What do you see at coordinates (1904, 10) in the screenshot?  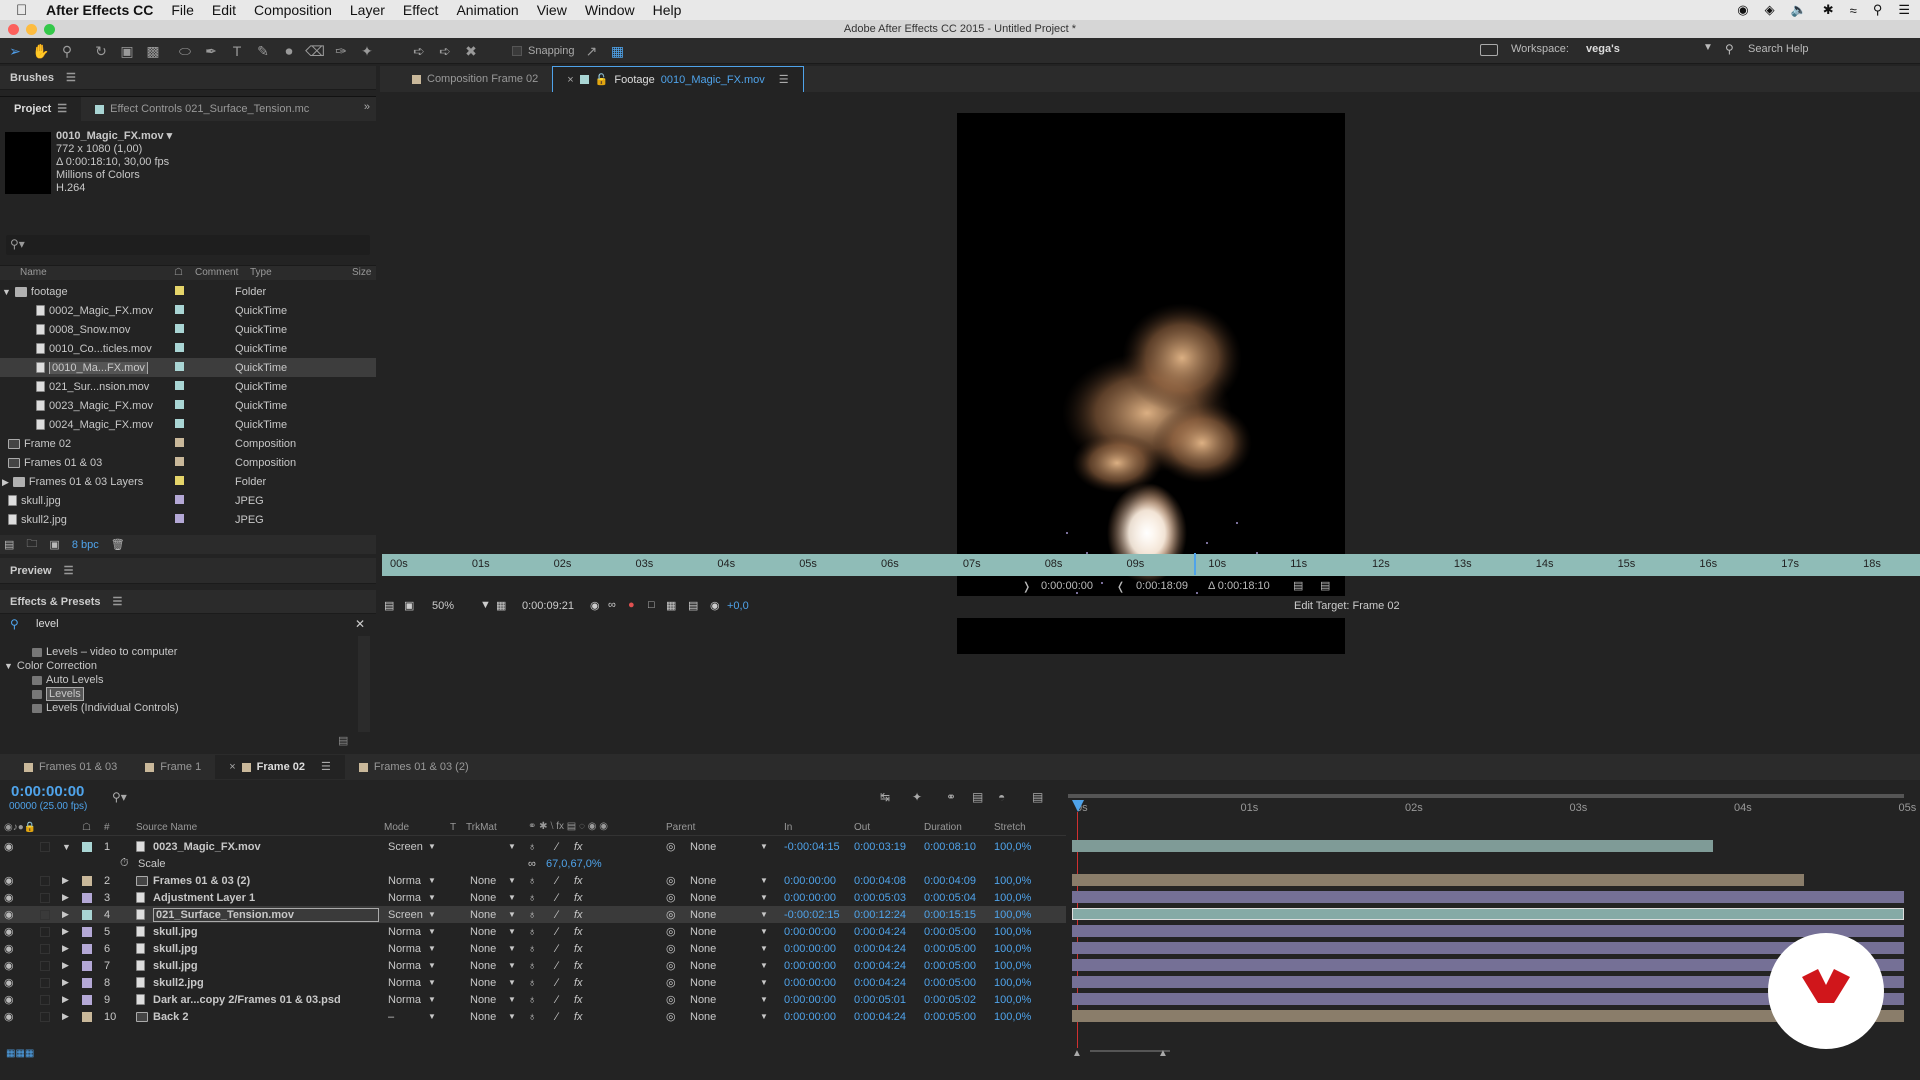 I see `notifications-icon: ☰` at bounding box center [1904, 10].